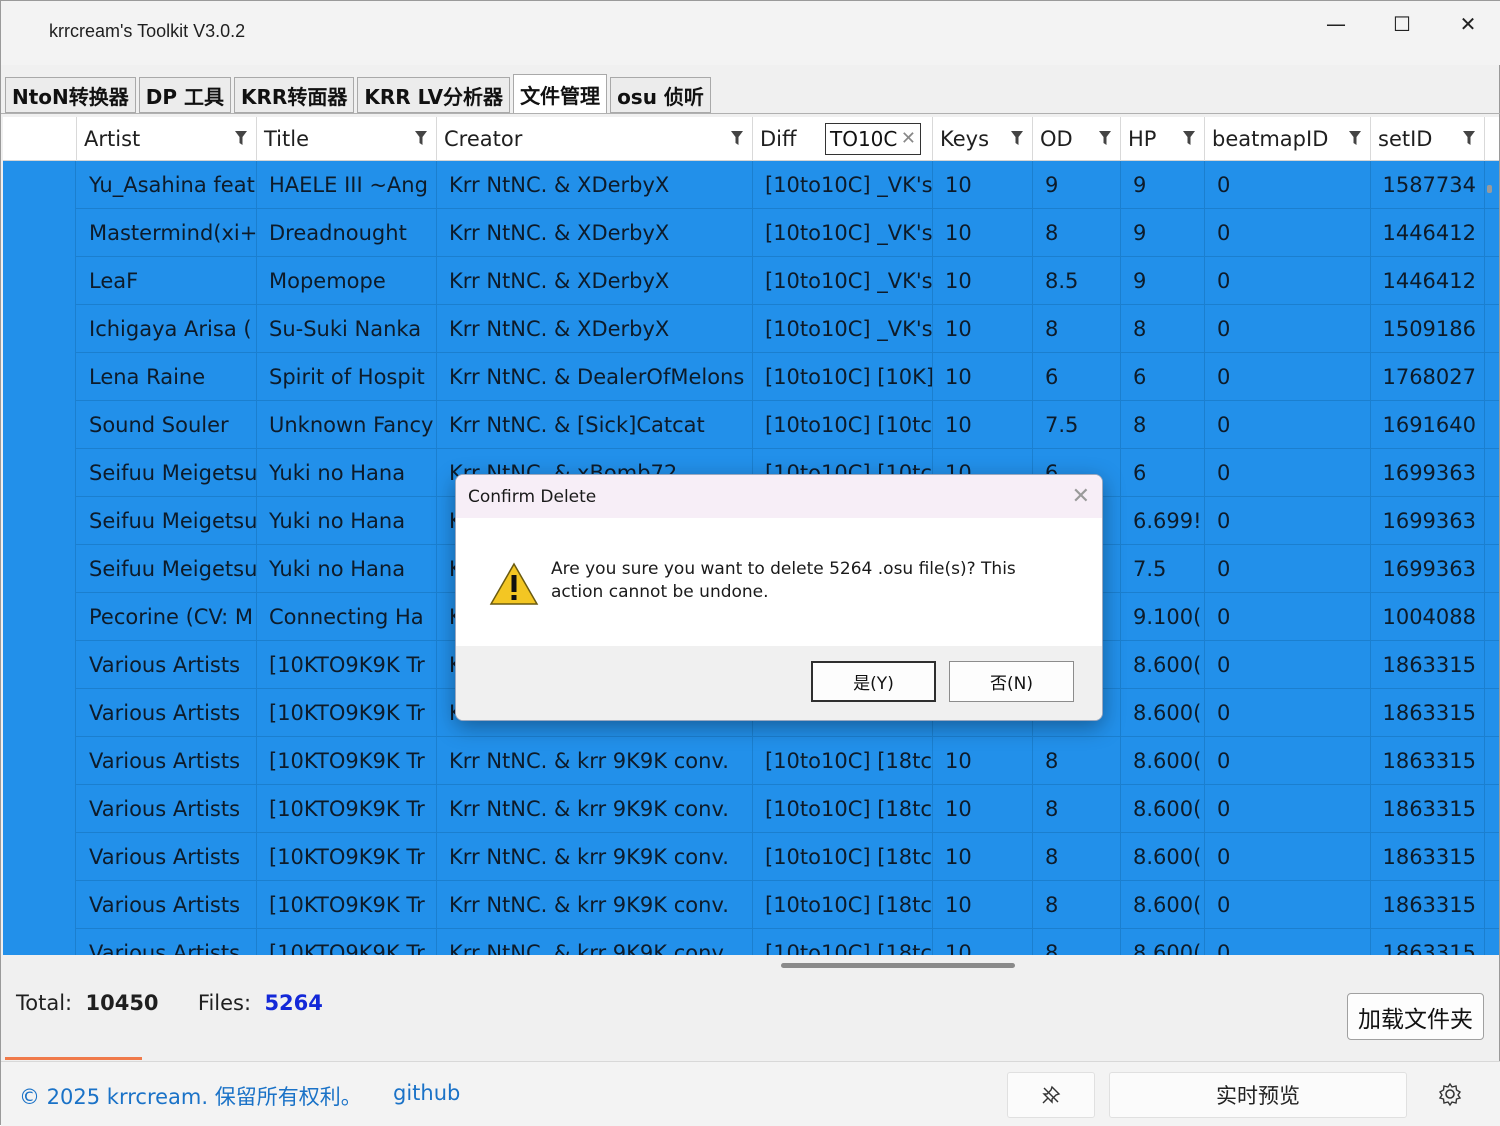  I want to click on column-header-setid: setID, so click(1428, 139).